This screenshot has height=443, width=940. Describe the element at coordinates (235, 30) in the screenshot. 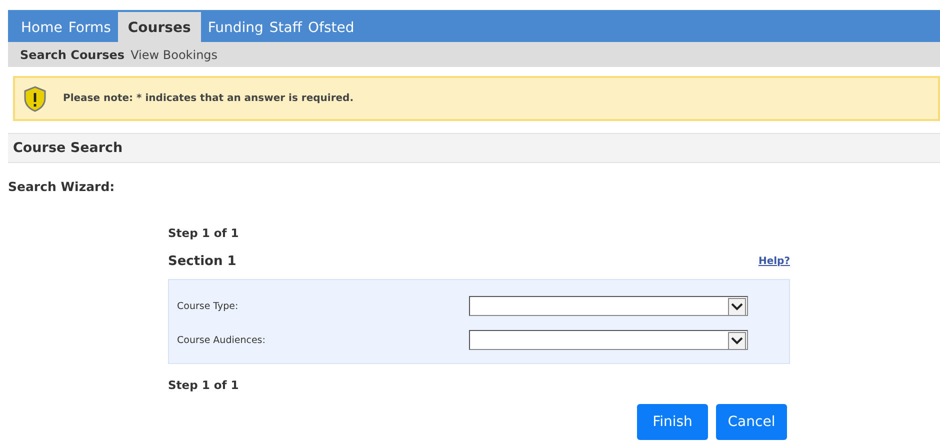

I see `nav-tab: Funding` at that location.